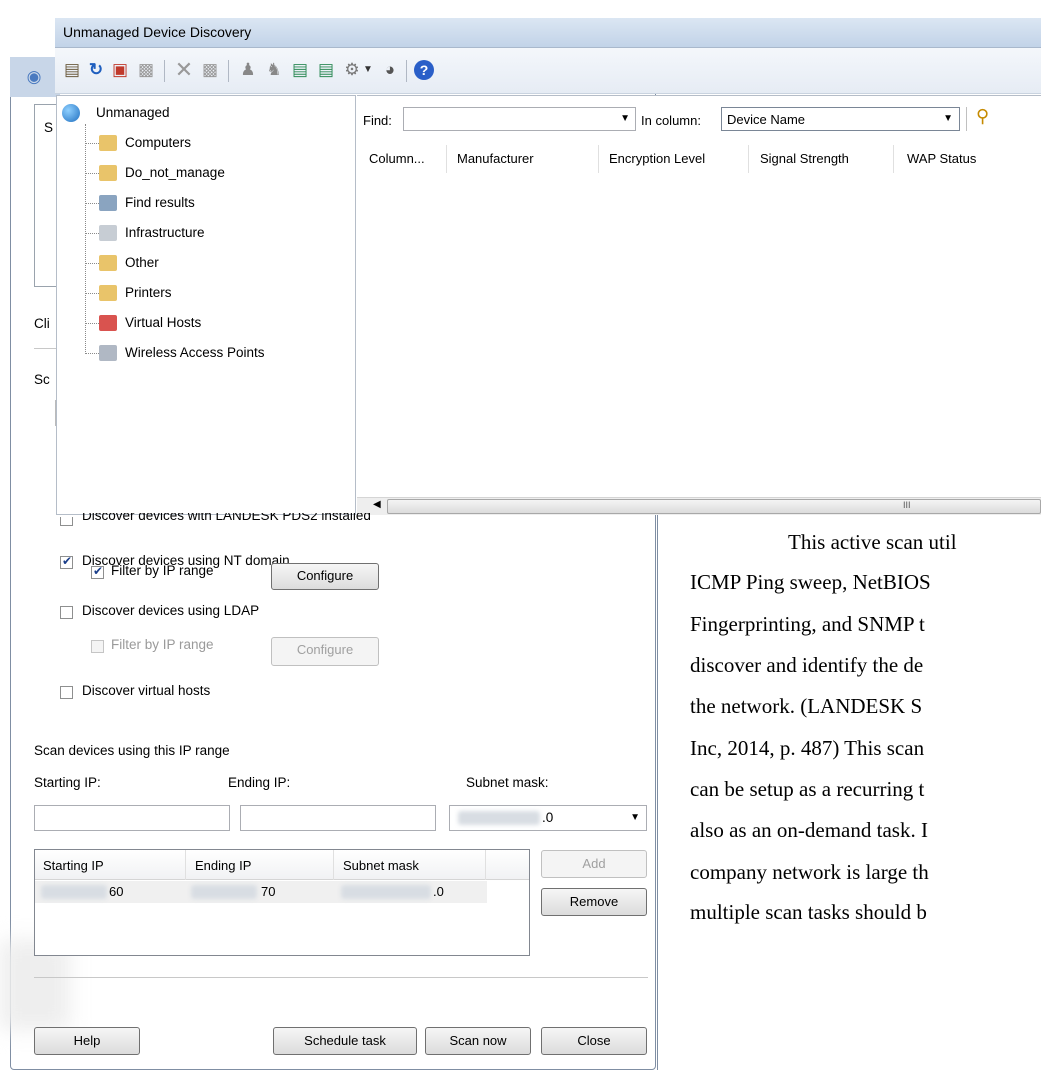  I want to click on tree-item-infrastructure: Infrastructure, so click(205, 233).